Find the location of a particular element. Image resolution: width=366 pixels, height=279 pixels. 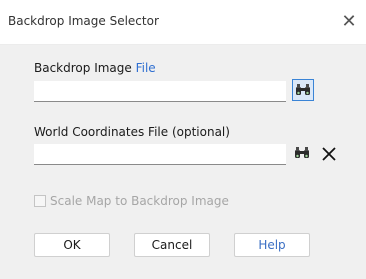

backdrop-browse-button is located at coordinates (303, 90).